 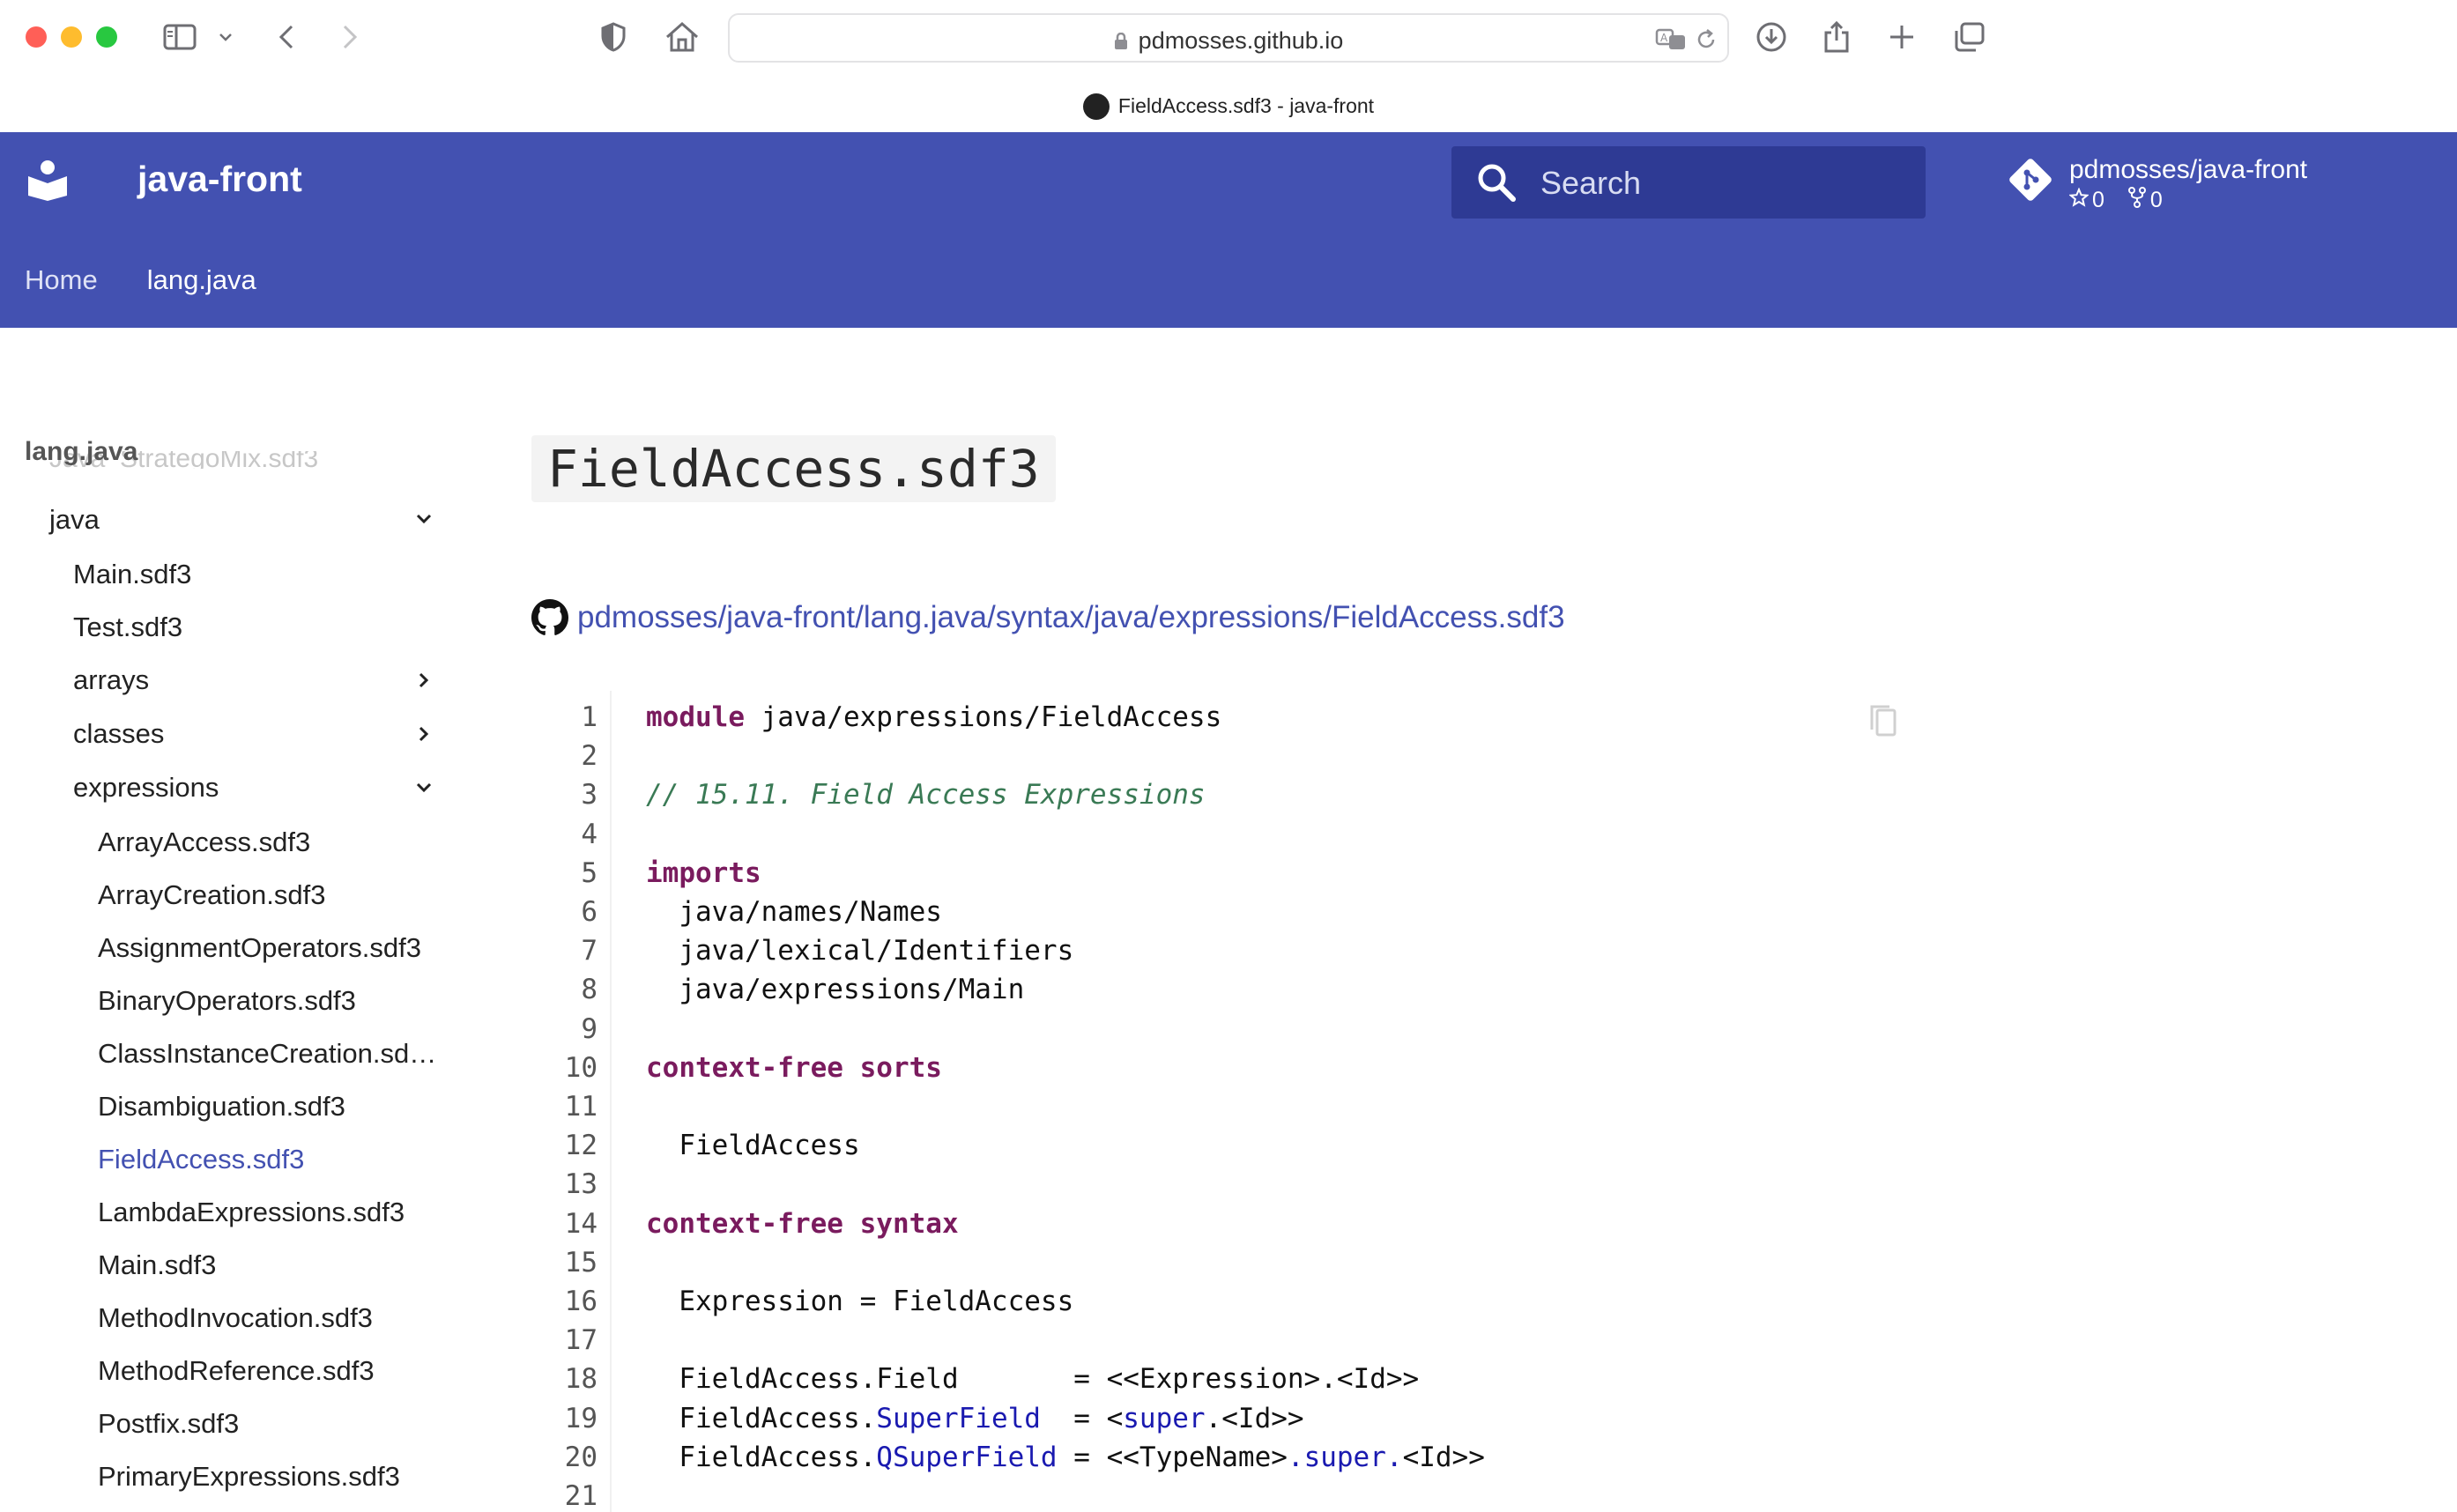 What do you see at coordinates (589, 795) in the screenshot?
I see `line-number: 3` at bounding box center [589, 795].